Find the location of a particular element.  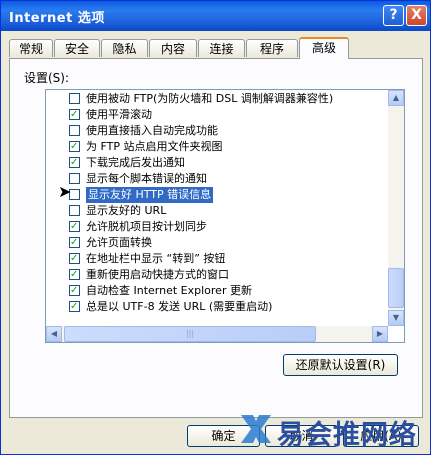

scroll-right-icon: ▶ is located at coordinates (380, 334).